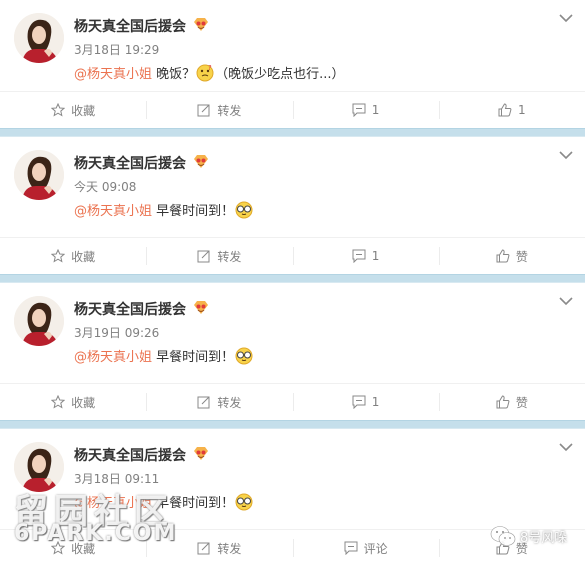 This screenshot has width=585, height=572. I want to click on comment-button: 评论, so click(365, 548).